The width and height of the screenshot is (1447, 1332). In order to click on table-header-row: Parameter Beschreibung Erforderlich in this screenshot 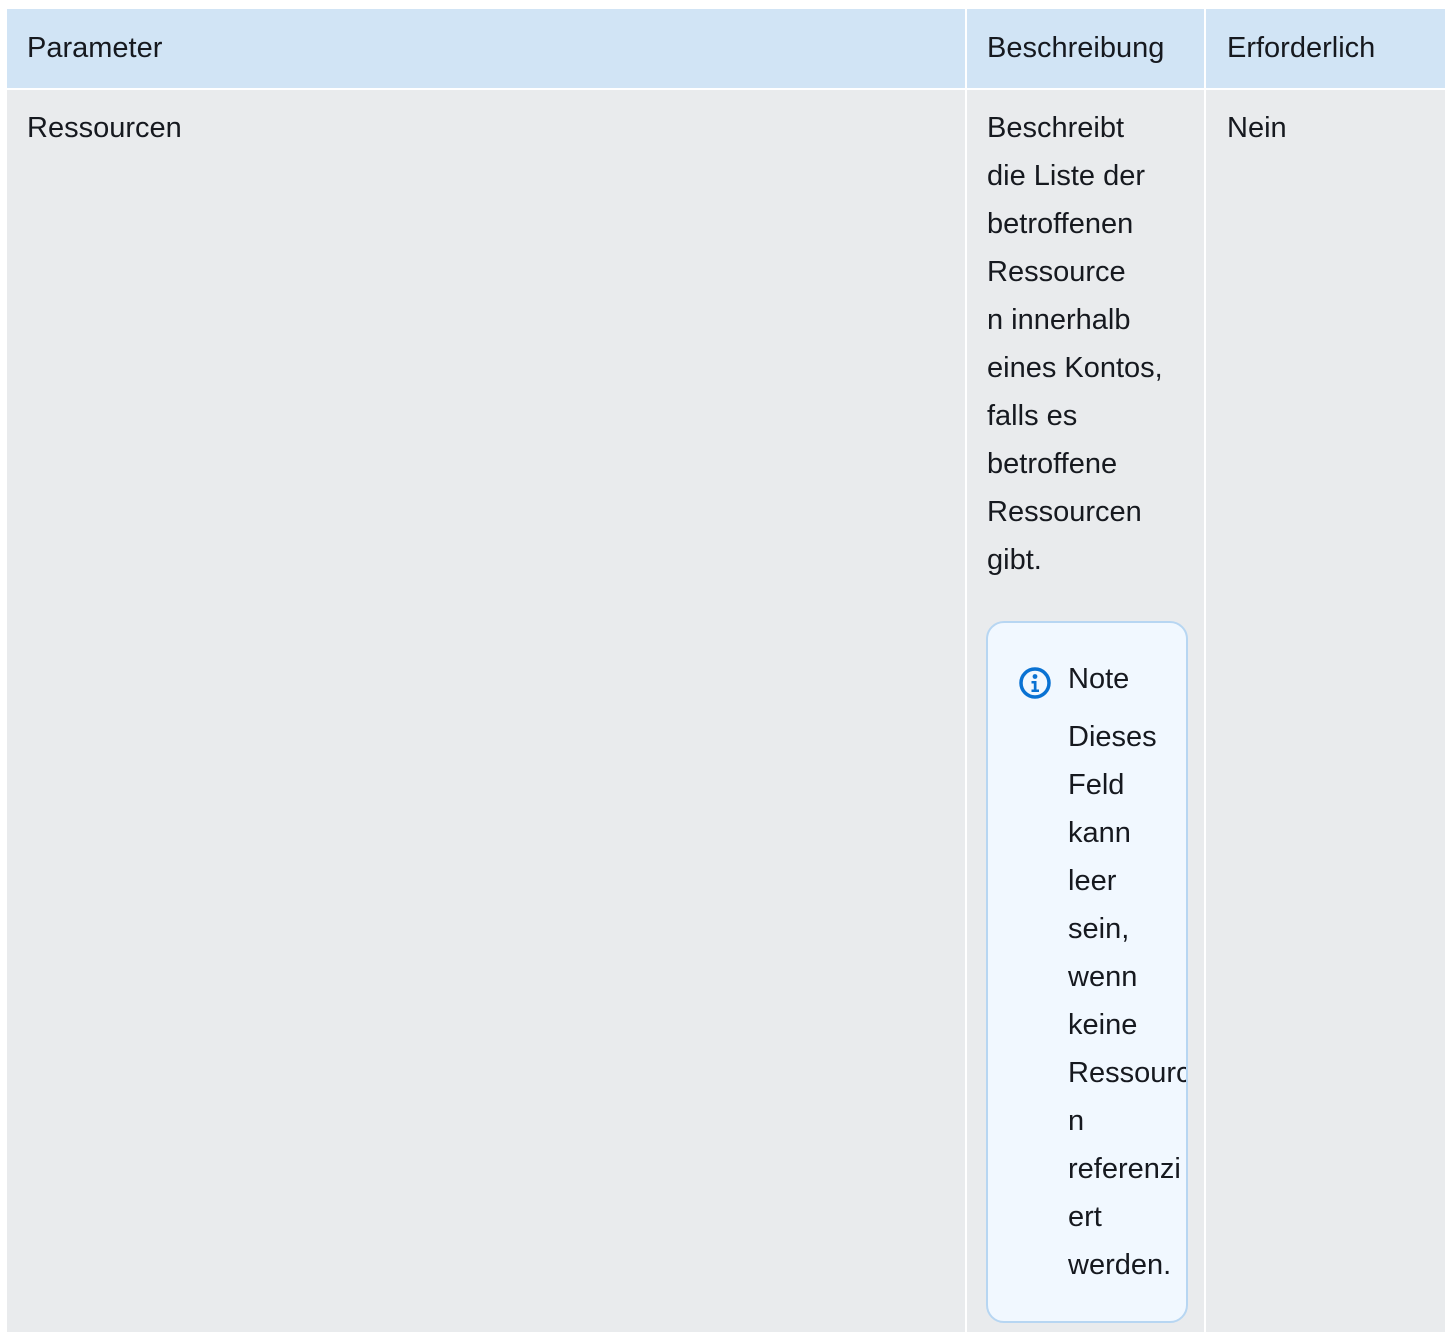, I will do `click(726, 49)`.